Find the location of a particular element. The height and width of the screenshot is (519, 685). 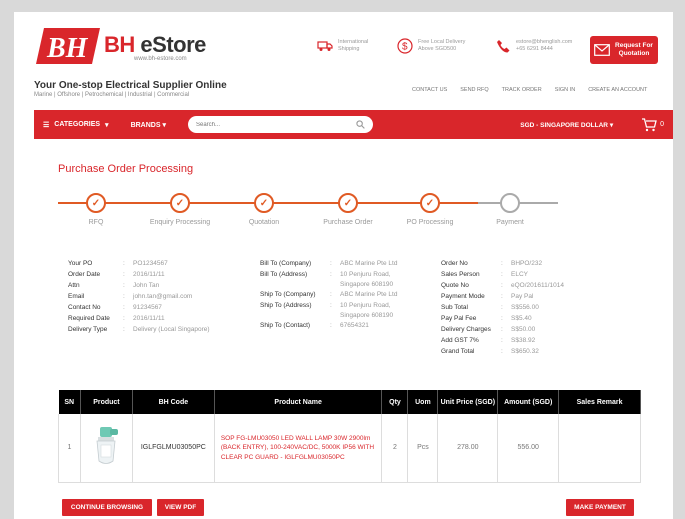

search-bar is located at coordinates (280, 124).